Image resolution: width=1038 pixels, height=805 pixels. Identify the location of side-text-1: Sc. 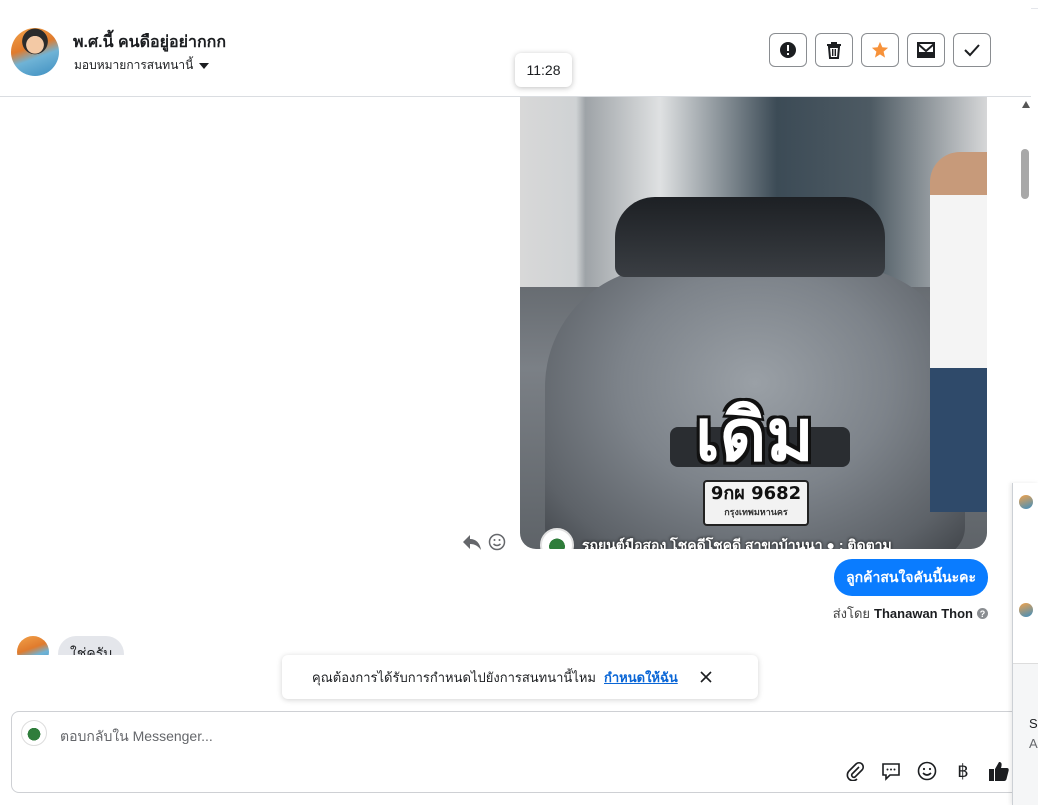
(1033, 723).